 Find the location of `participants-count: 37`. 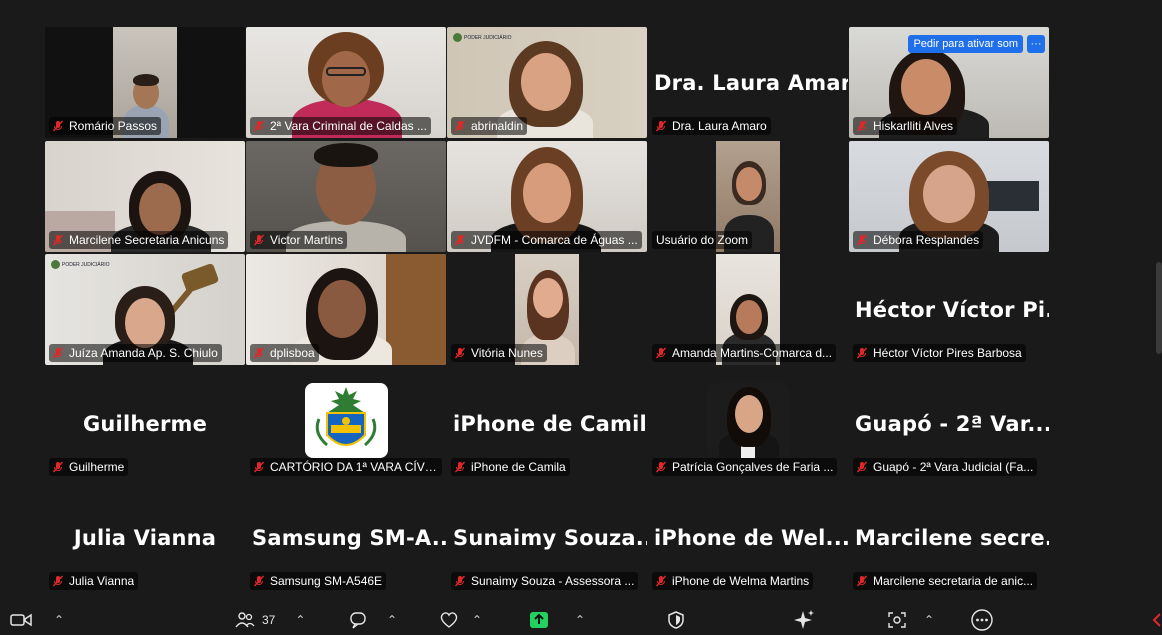

participants-count: 37 is located at coordinates (269, 620).